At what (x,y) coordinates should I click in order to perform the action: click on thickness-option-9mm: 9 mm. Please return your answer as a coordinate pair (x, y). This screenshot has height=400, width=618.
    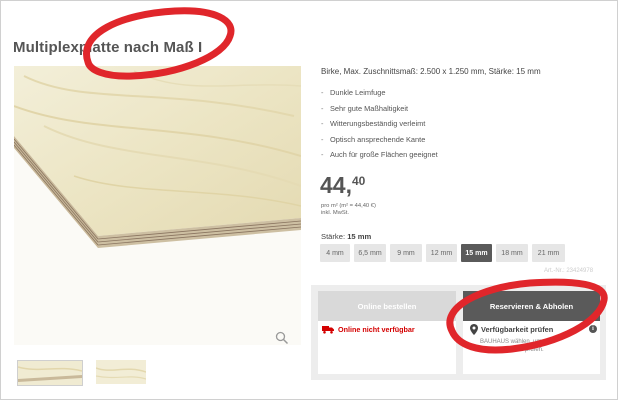
    Looking at the image, I should click on (406, 253).